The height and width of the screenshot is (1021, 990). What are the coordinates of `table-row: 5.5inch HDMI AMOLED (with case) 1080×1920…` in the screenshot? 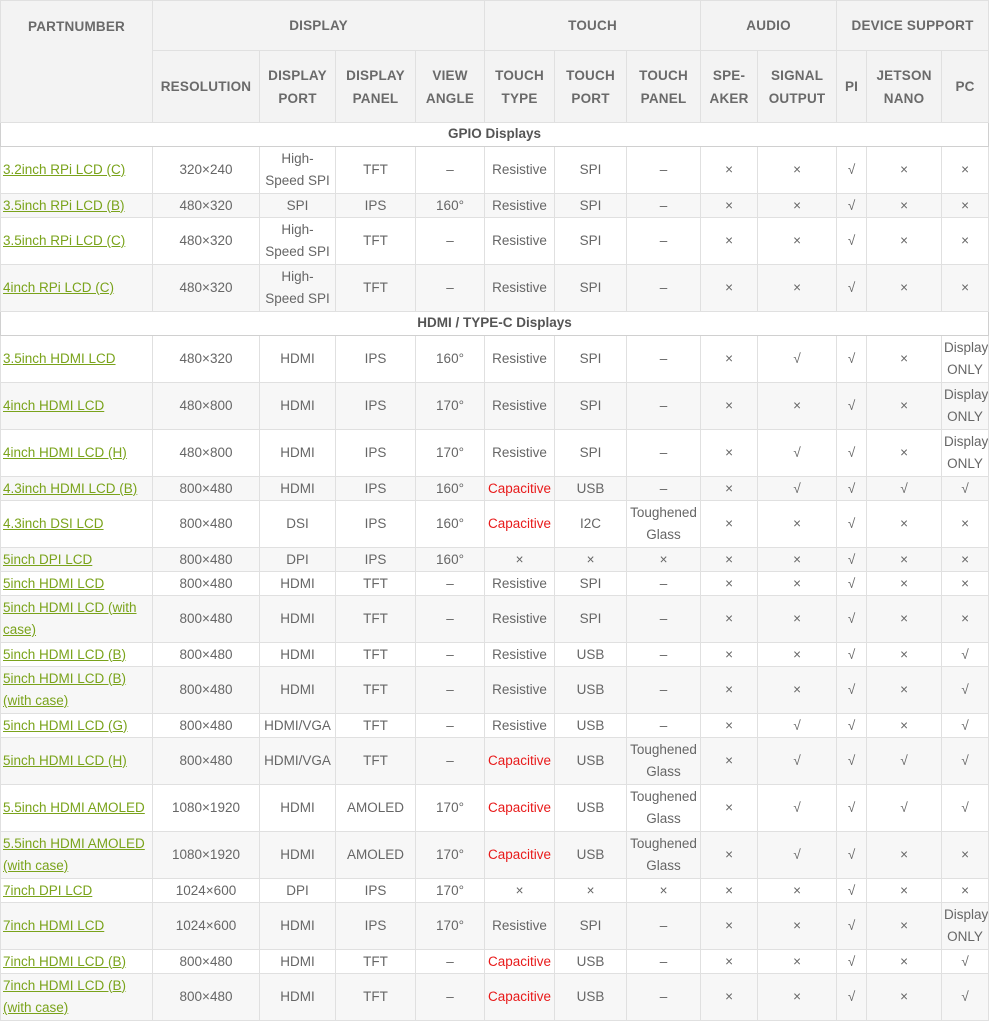 It's located at (495, 855).